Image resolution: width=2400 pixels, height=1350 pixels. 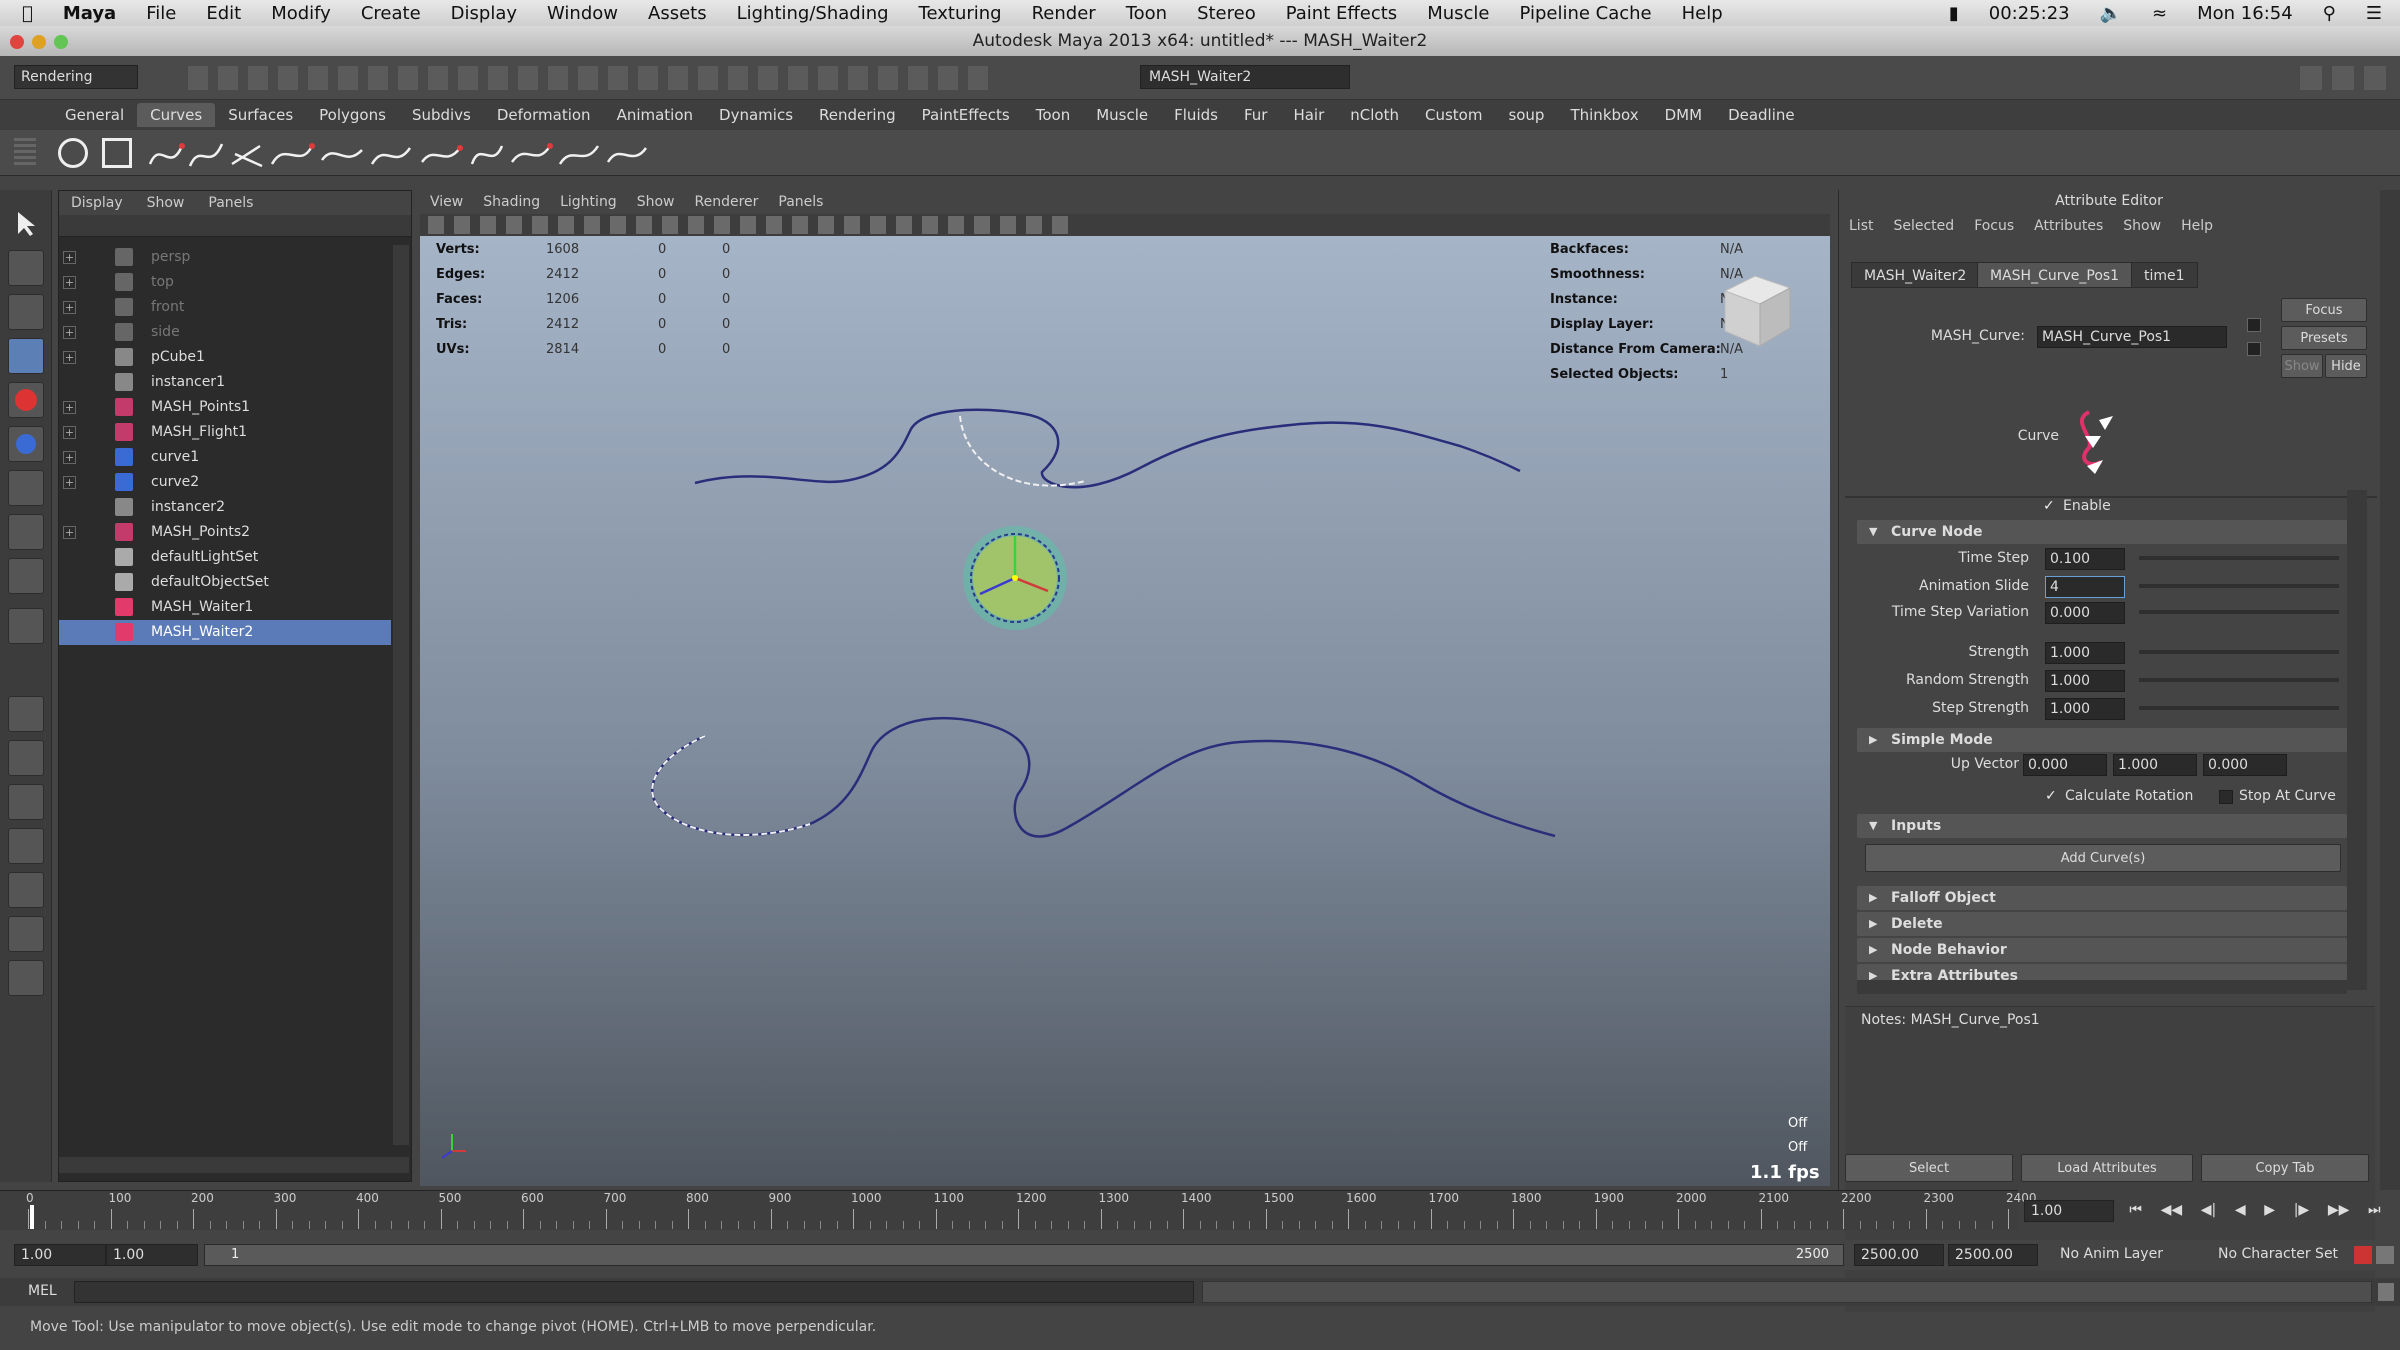 I want to click on outliner-item-front: + front, so click(x=225, y=307).